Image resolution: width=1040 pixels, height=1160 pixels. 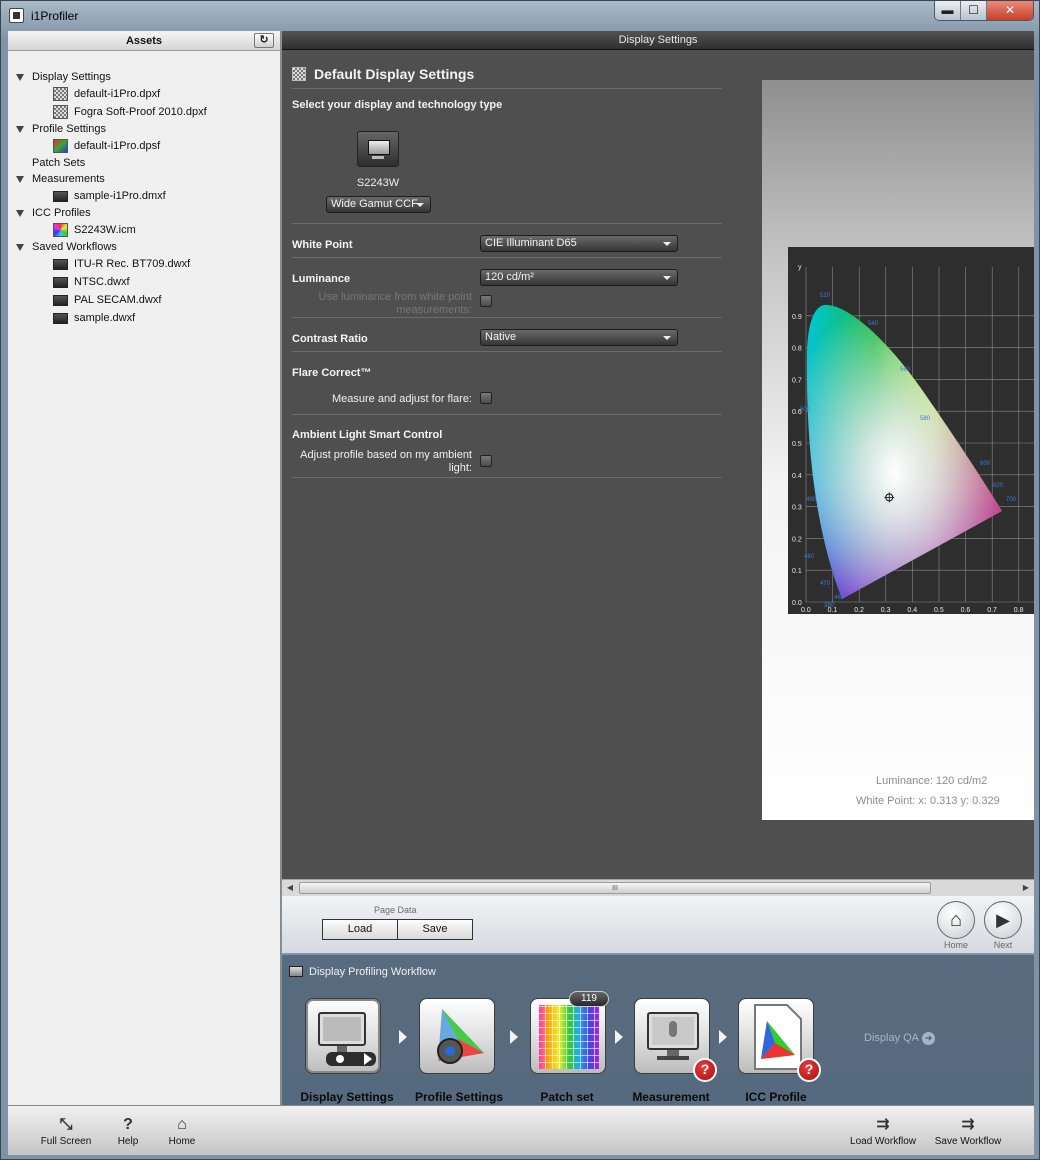 I want to click on full-screen-button: ⤡ Full Screen, so click(x=66, y=1131).